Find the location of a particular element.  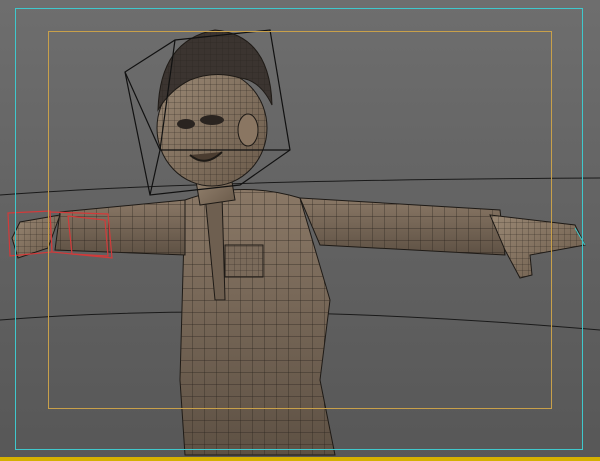

viewport-bottom-border is located at coordinates (300, 459).